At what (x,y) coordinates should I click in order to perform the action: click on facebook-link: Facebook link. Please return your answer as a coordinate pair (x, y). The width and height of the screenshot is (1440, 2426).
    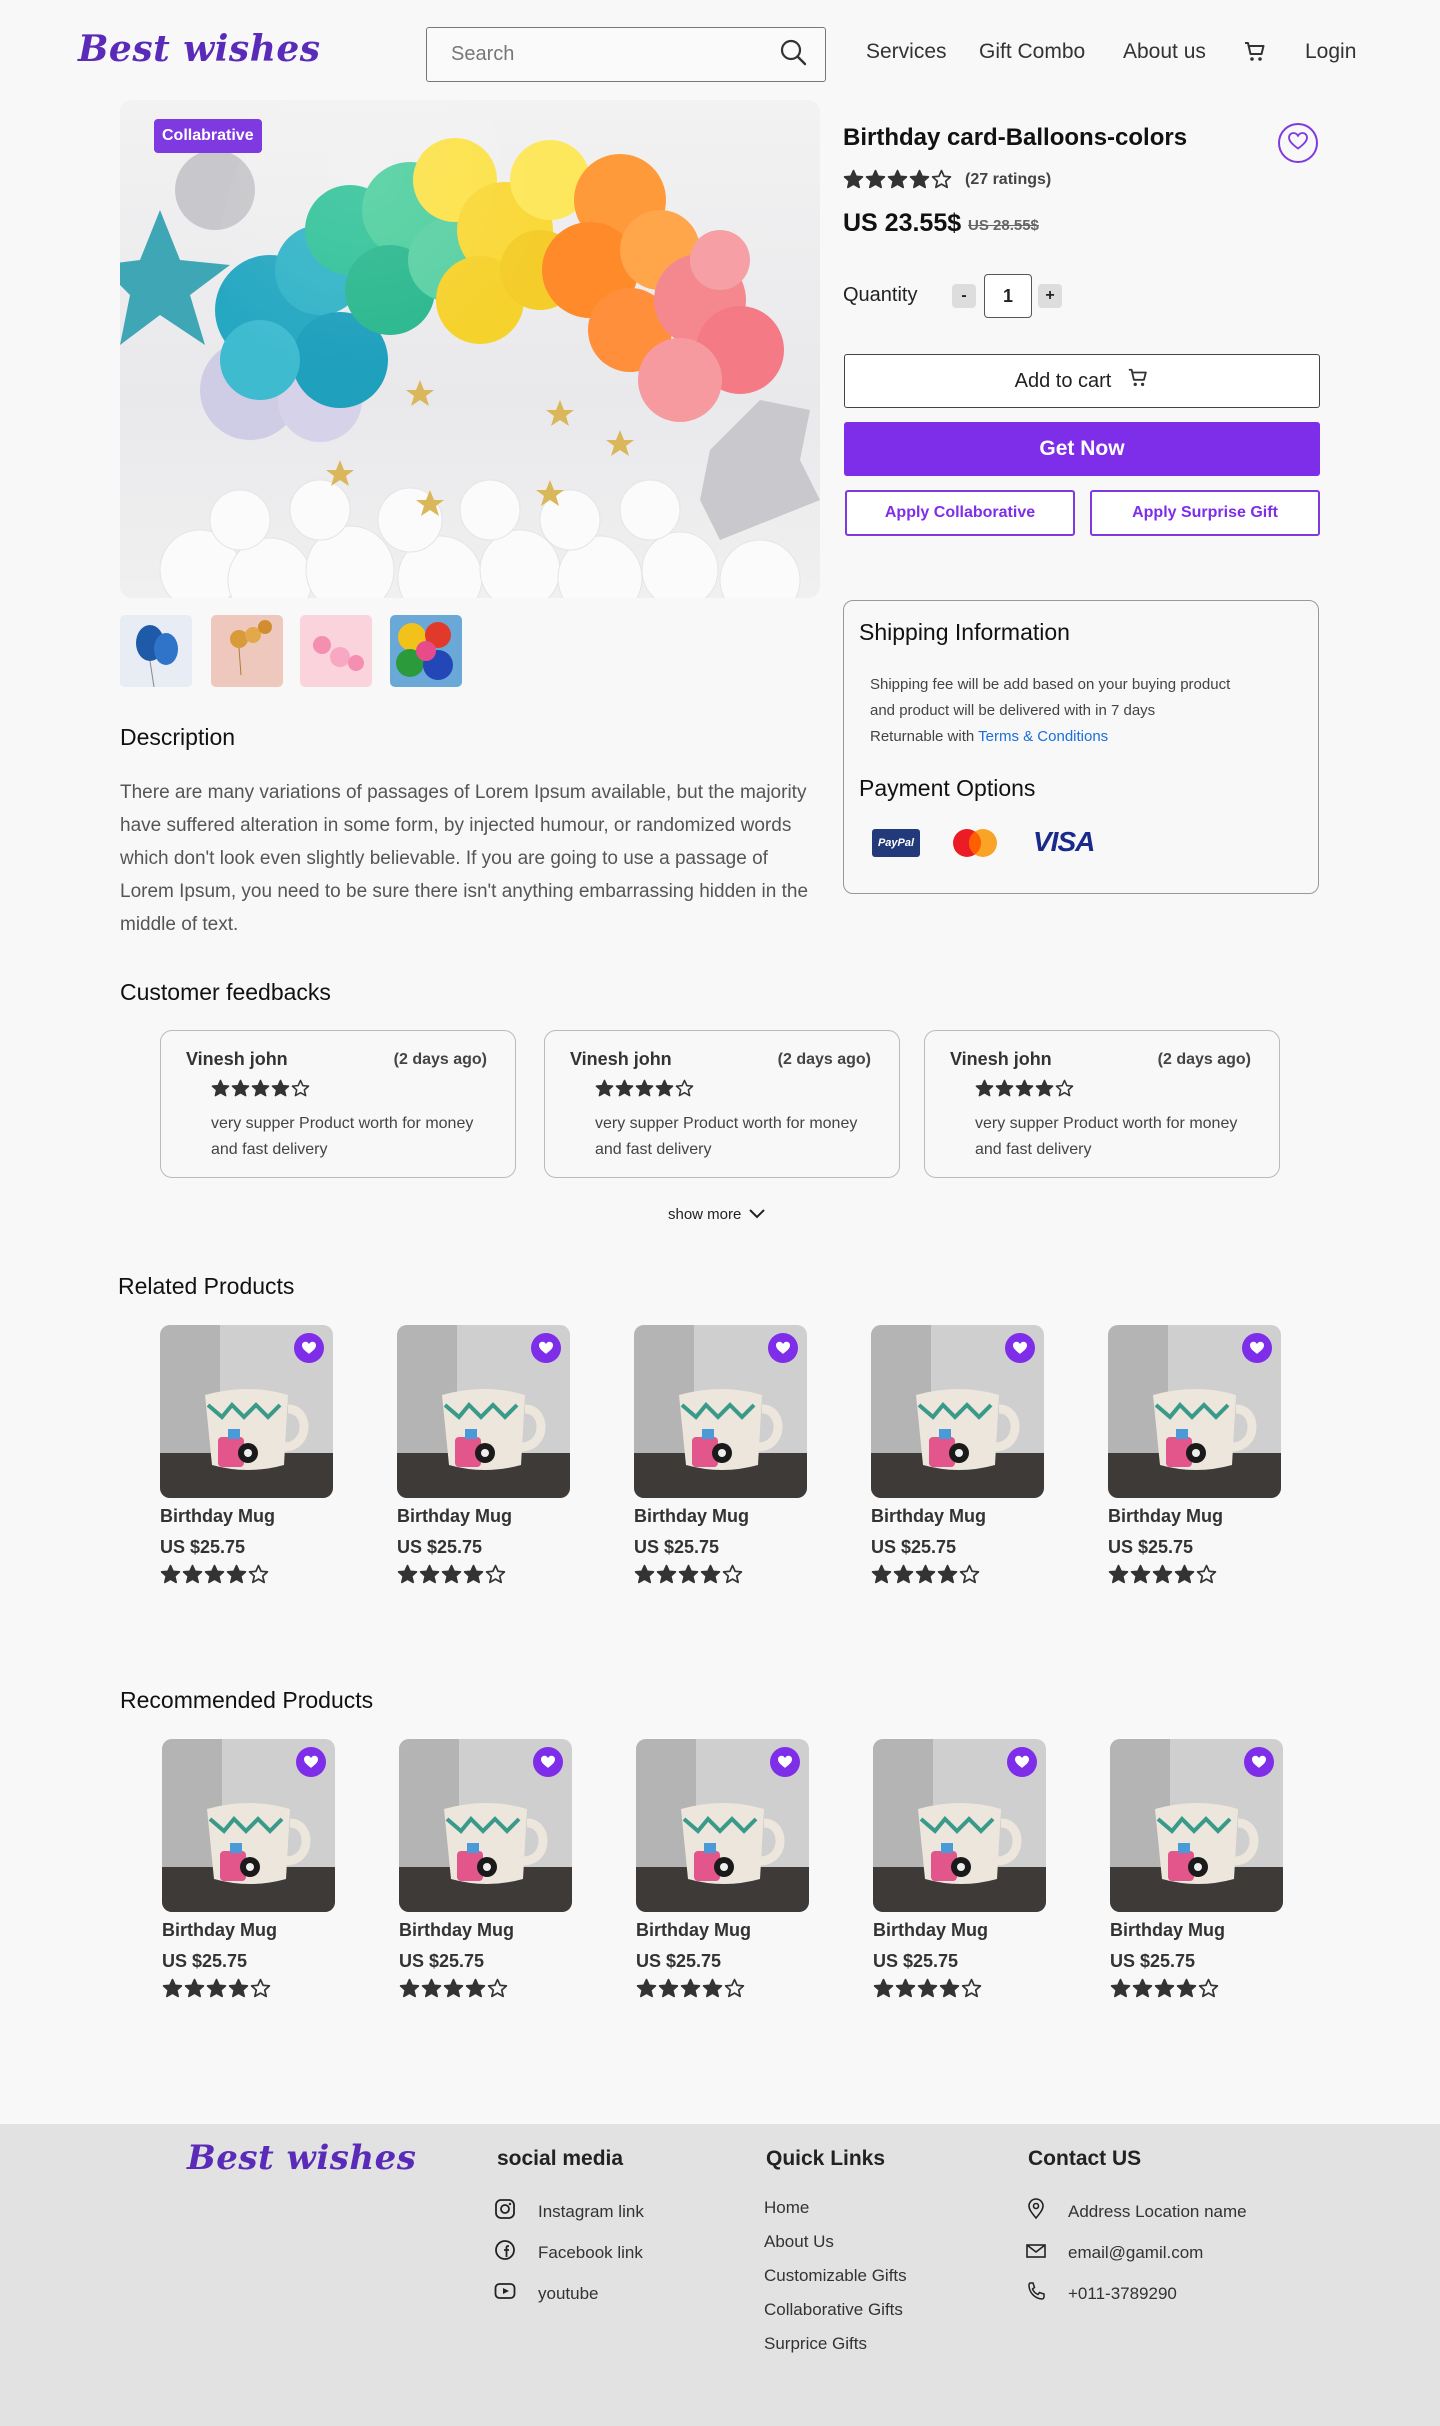
    Looking at the image, I should click on (569, 2252).